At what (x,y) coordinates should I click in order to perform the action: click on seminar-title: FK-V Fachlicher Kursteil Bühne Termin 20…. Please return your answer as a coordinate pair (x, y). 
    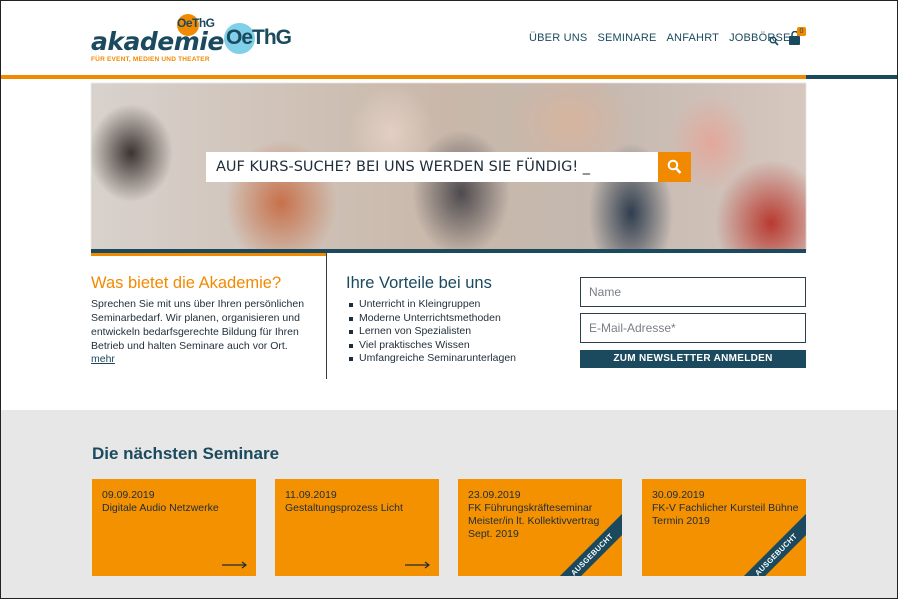
    Looking at the image, I should click on (725, 514).